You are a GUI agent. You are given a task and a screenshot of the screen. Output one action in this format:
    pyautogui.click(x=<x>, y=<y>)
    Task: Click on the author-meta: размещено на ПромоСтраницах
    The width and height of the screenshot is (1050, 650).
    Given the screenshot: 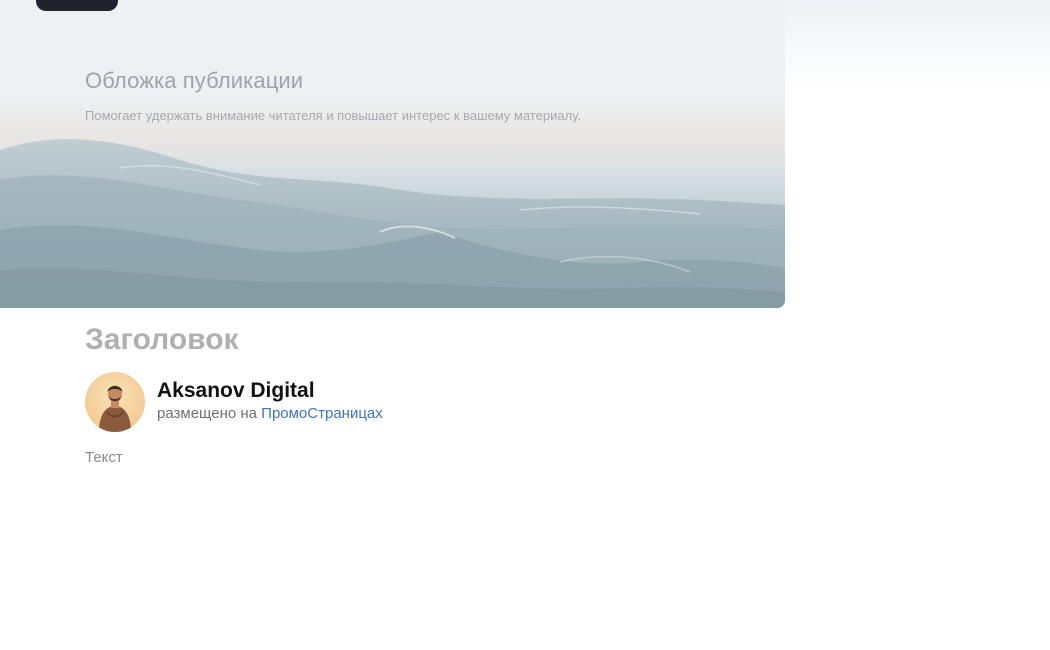 What is the action you would take?
    pyautogui.click(x=270, y=414)
    